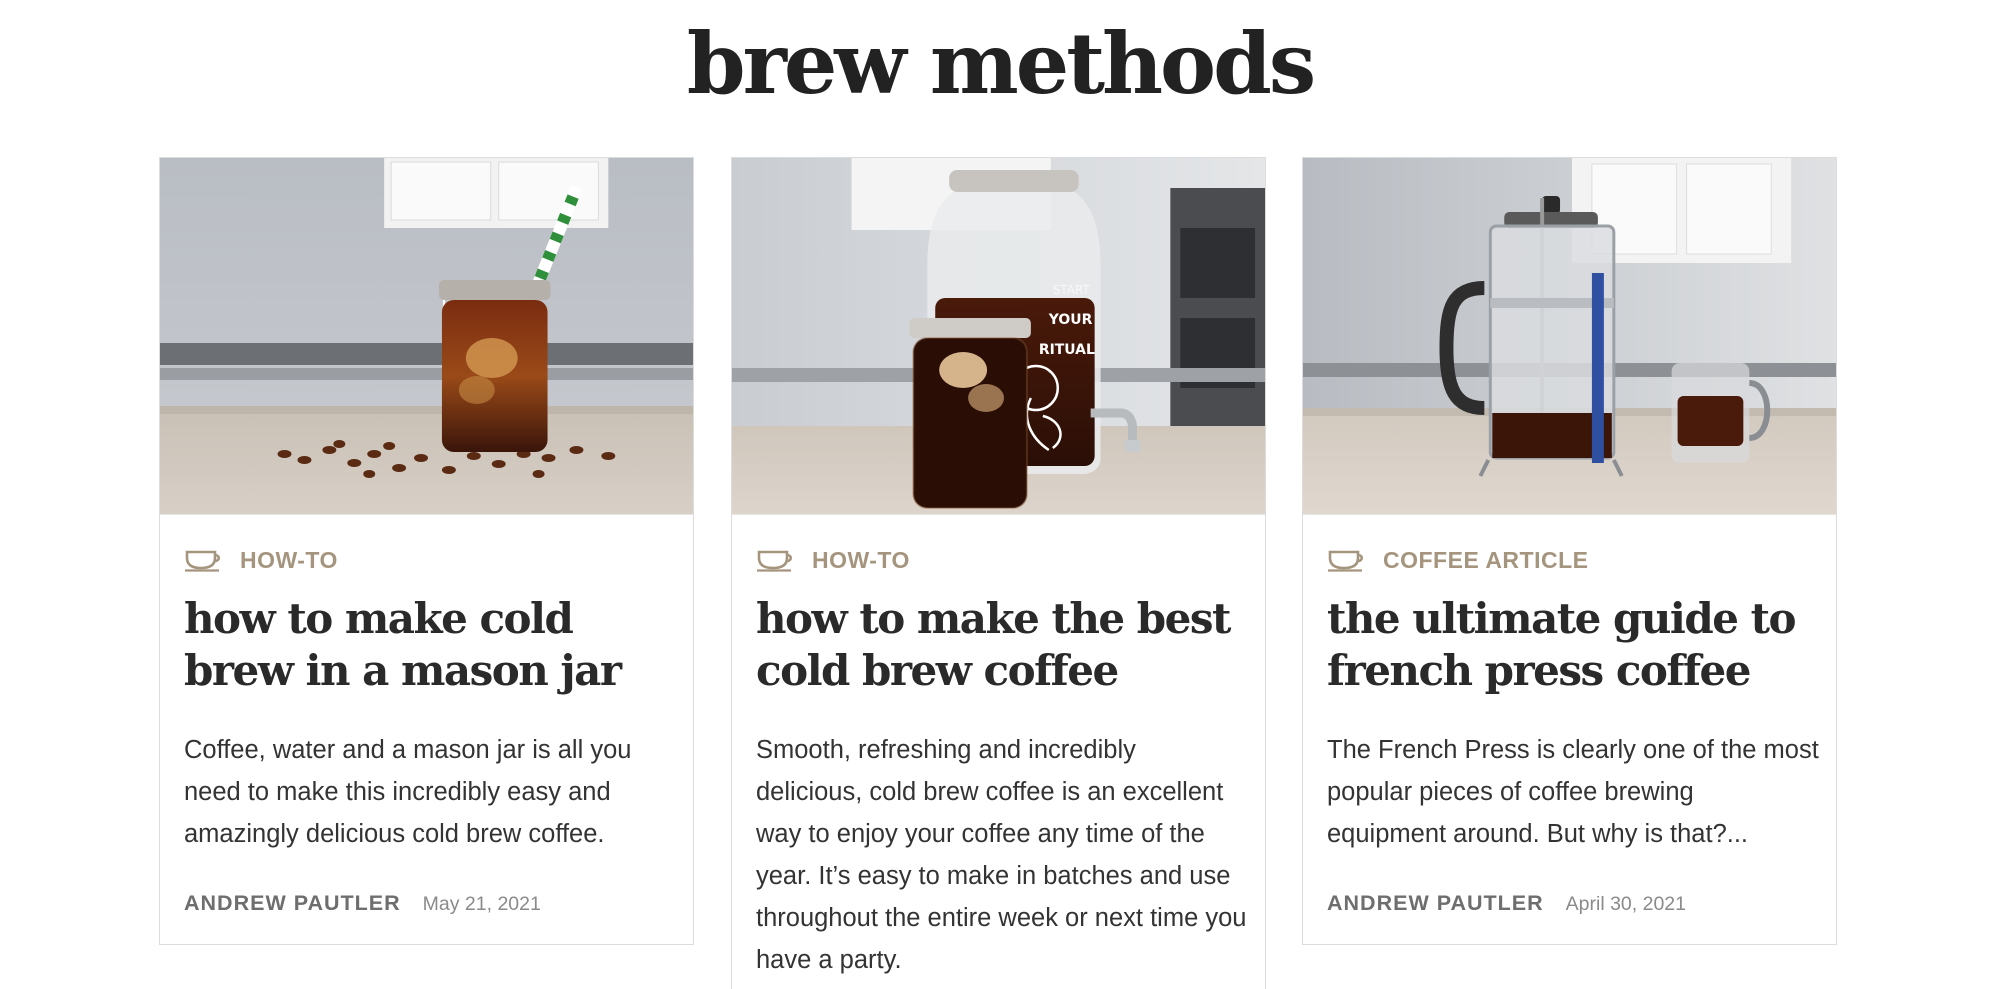  I want to click on post-image-mason-jar-cold-brew, so click(426, 336).